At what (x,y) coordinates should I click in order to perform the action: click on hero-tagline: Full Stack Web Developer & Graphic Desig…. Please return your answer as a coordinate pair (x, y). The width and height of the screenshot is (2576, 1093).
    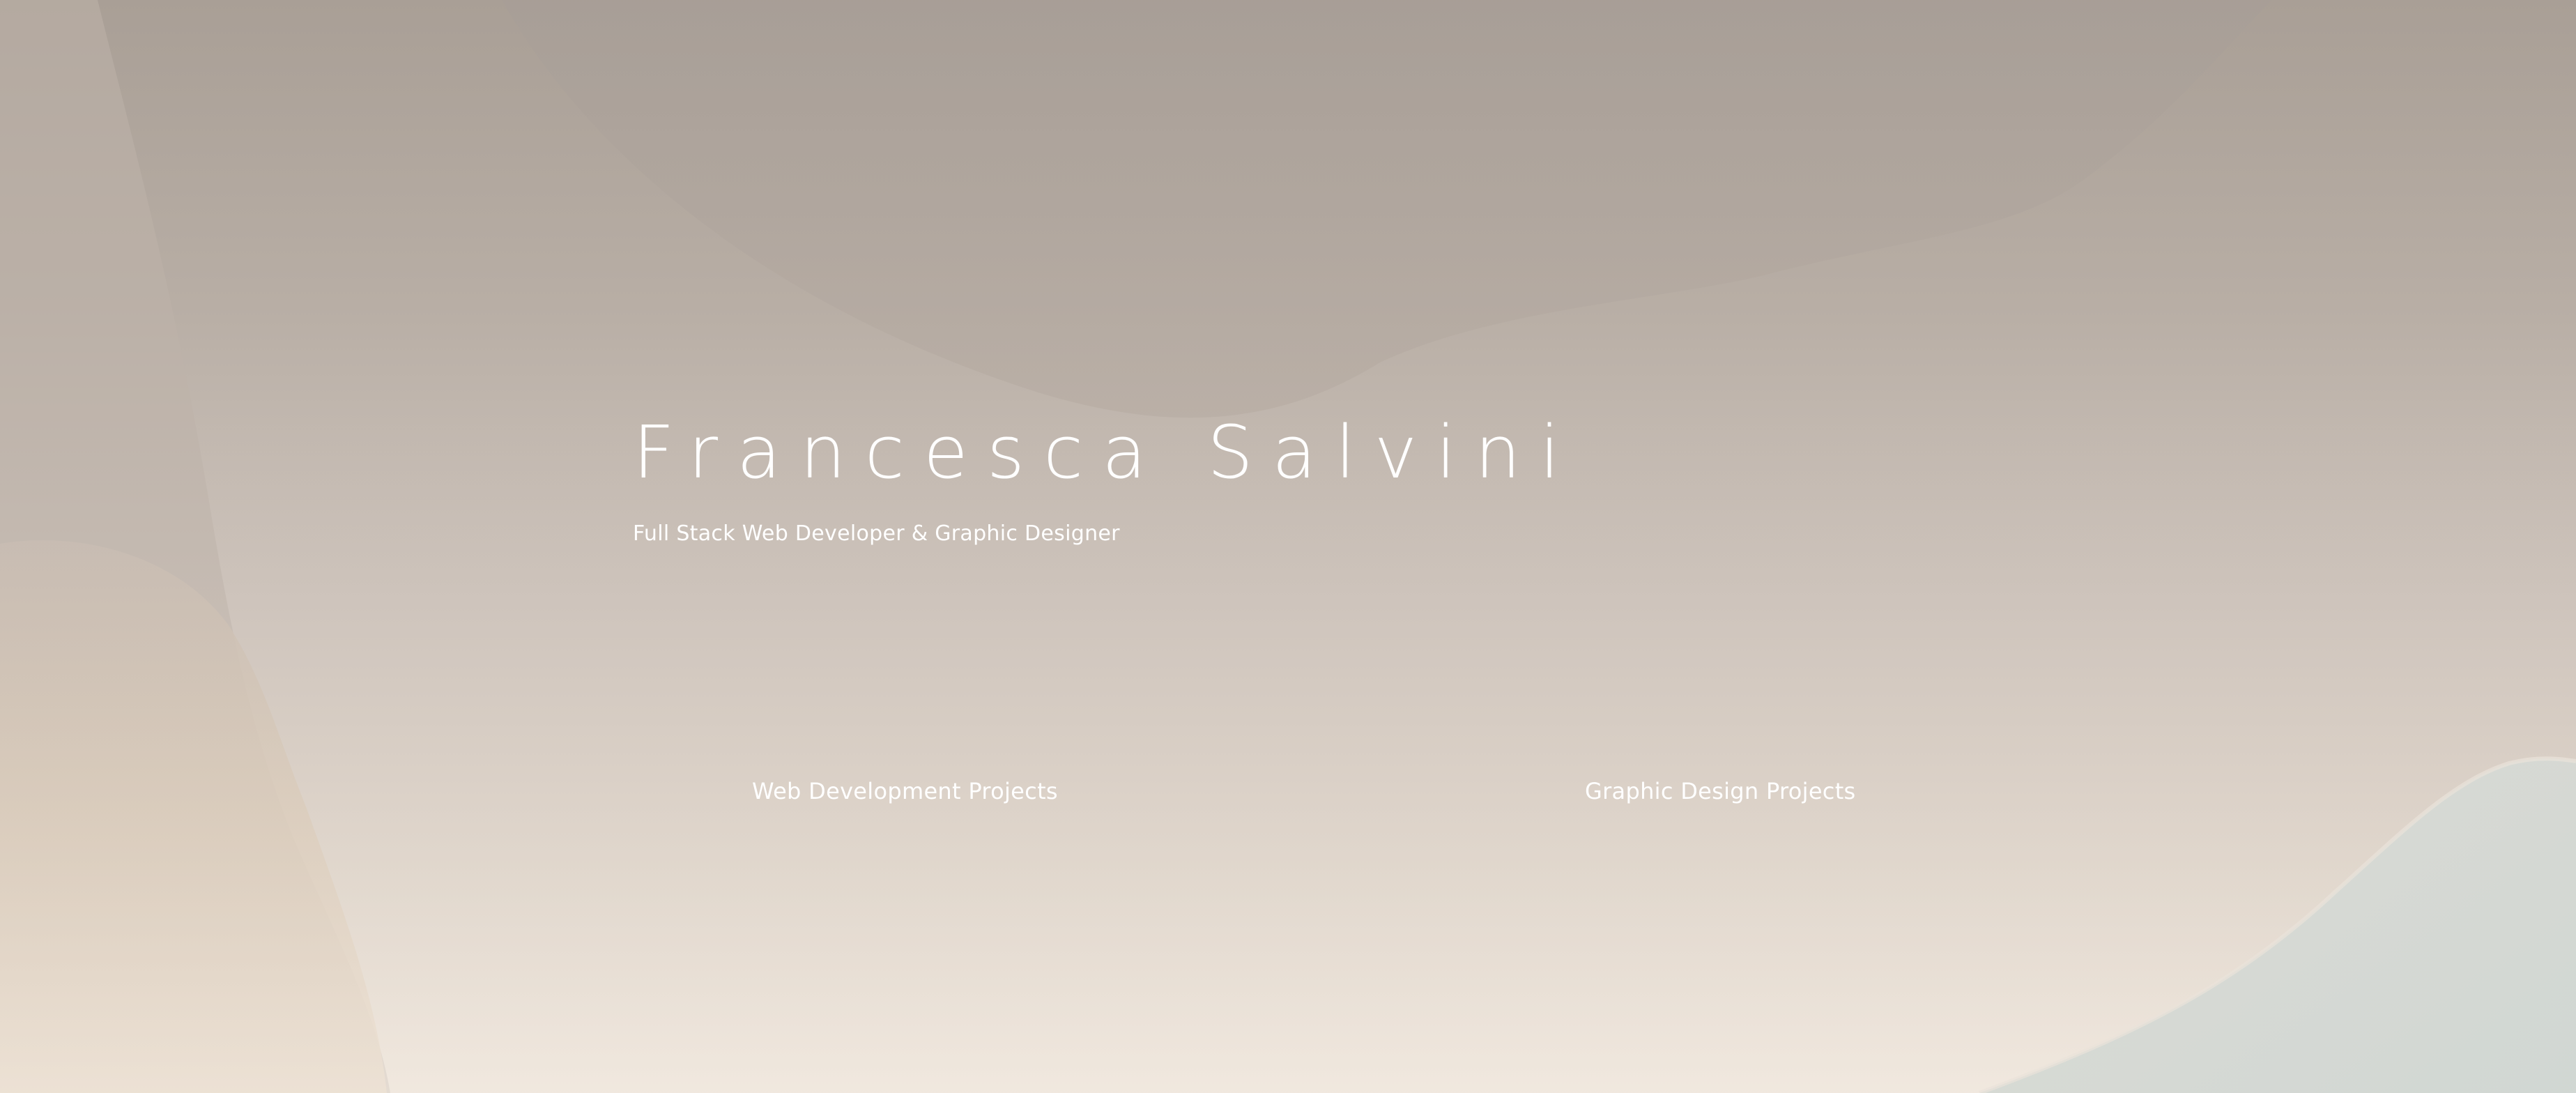
    Looking at the image, I should click on (876, 533).